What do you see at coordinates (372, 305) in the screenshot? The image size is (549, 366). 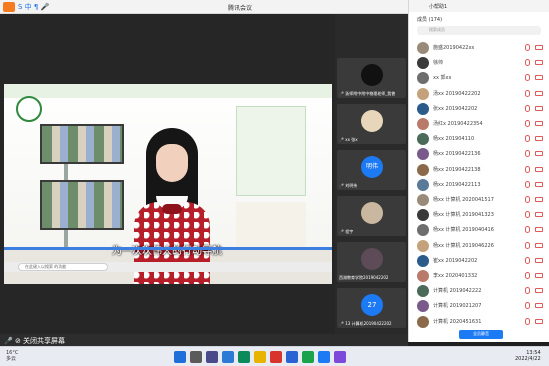 I see `avatar: 27` at bounding box center [372, 305].